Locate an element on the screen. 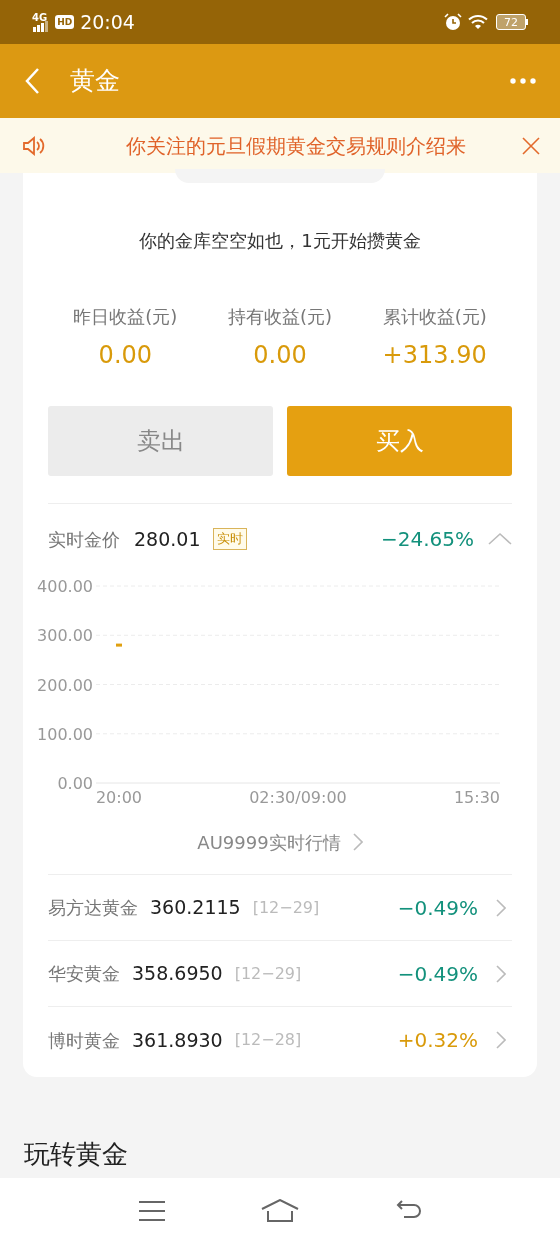  menu-icon is located at coordinates (151, 1211).